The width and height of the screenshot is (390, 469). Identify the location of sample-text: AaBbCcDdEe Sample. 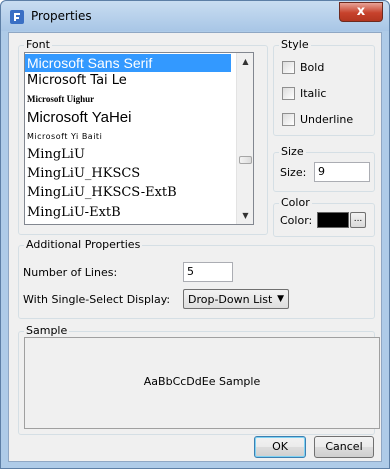
(202, 381).